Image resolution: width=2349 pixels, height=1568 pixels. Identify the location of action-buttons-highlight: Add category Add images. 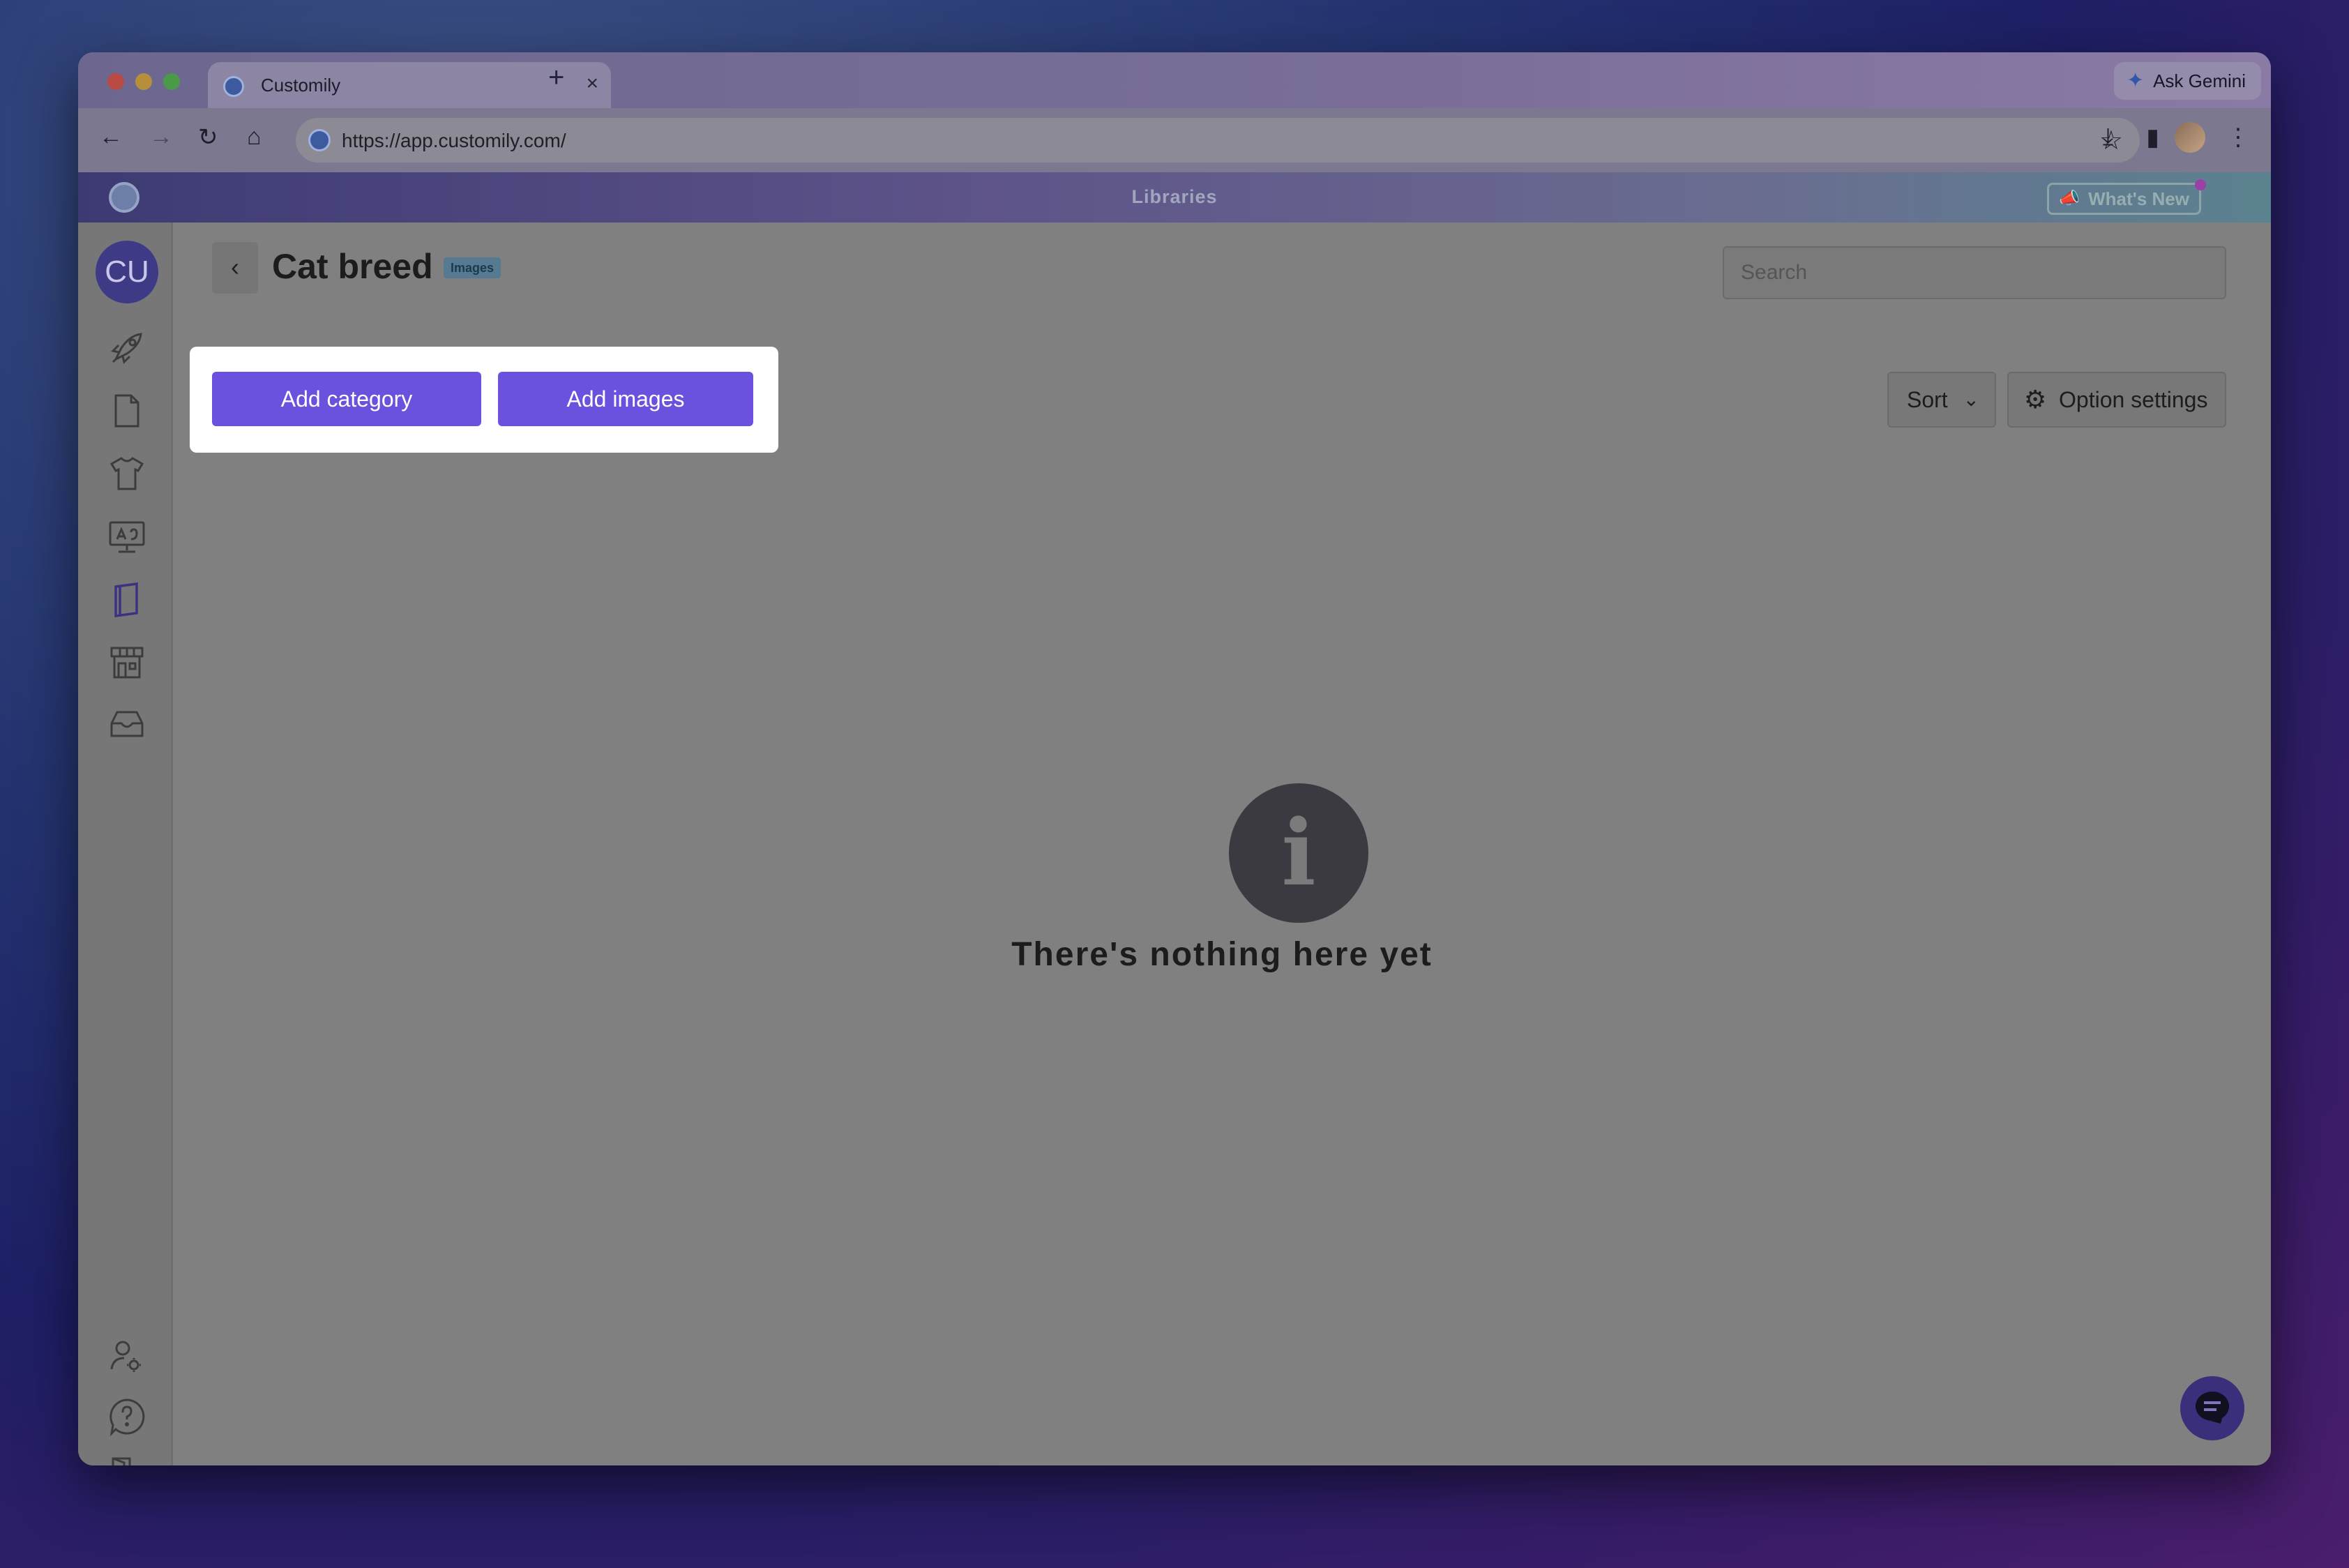
(484, 400).